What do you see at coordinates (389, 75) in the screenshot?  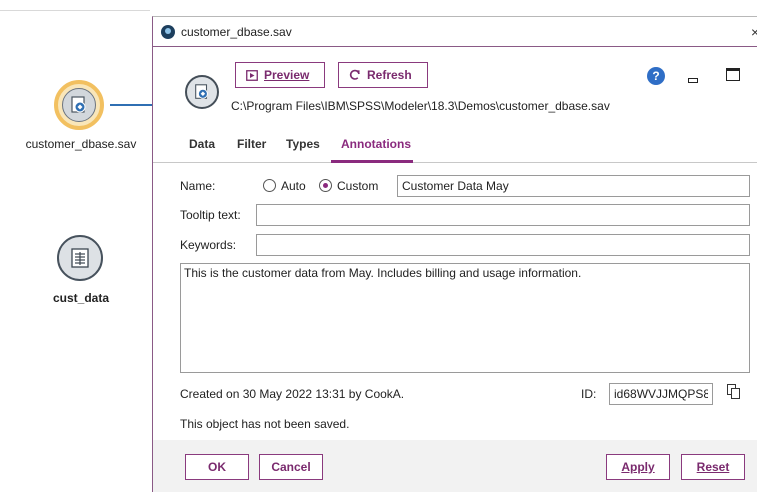 I see `refresh-label: Refresh` at bounding box center [389, 75].